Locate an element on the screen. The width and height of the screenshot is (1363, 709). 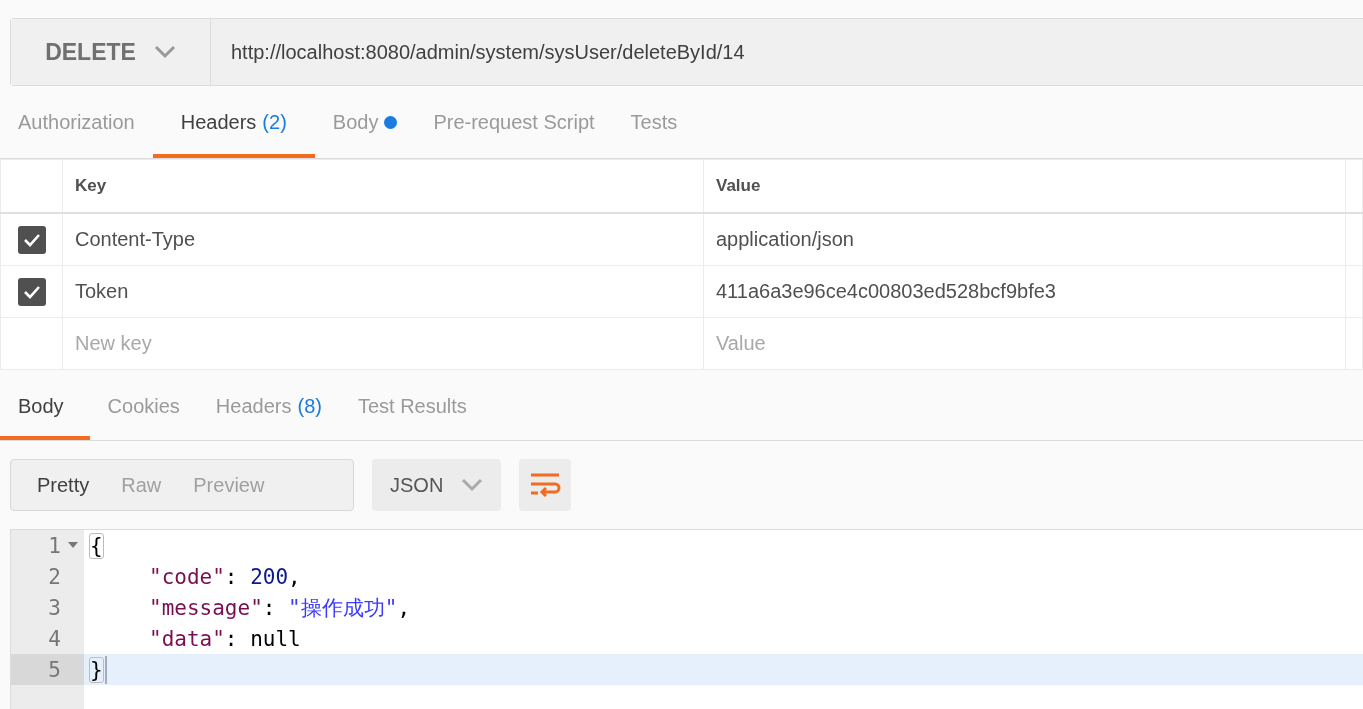
format-dropdown: JSON is located at coordinates (437, 485).